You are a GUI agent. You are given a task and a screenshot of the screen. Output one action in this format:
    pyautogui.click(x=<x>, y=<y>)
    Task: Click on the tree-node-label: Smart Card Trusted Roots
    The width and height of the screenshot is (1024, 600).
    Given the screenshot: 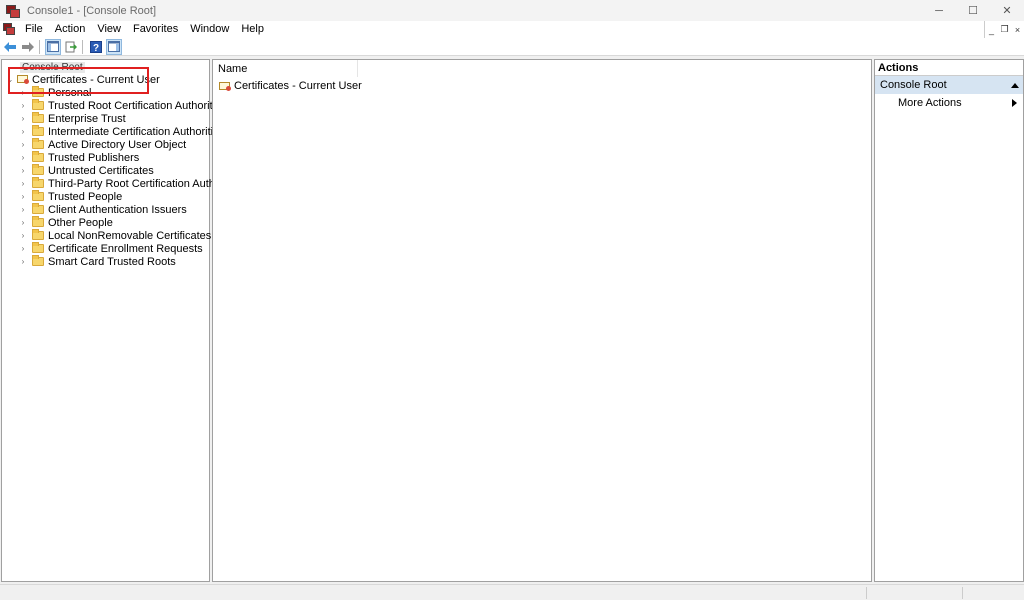 What is the action you would take?
    pyautogui.click(x=112, y=261)
    